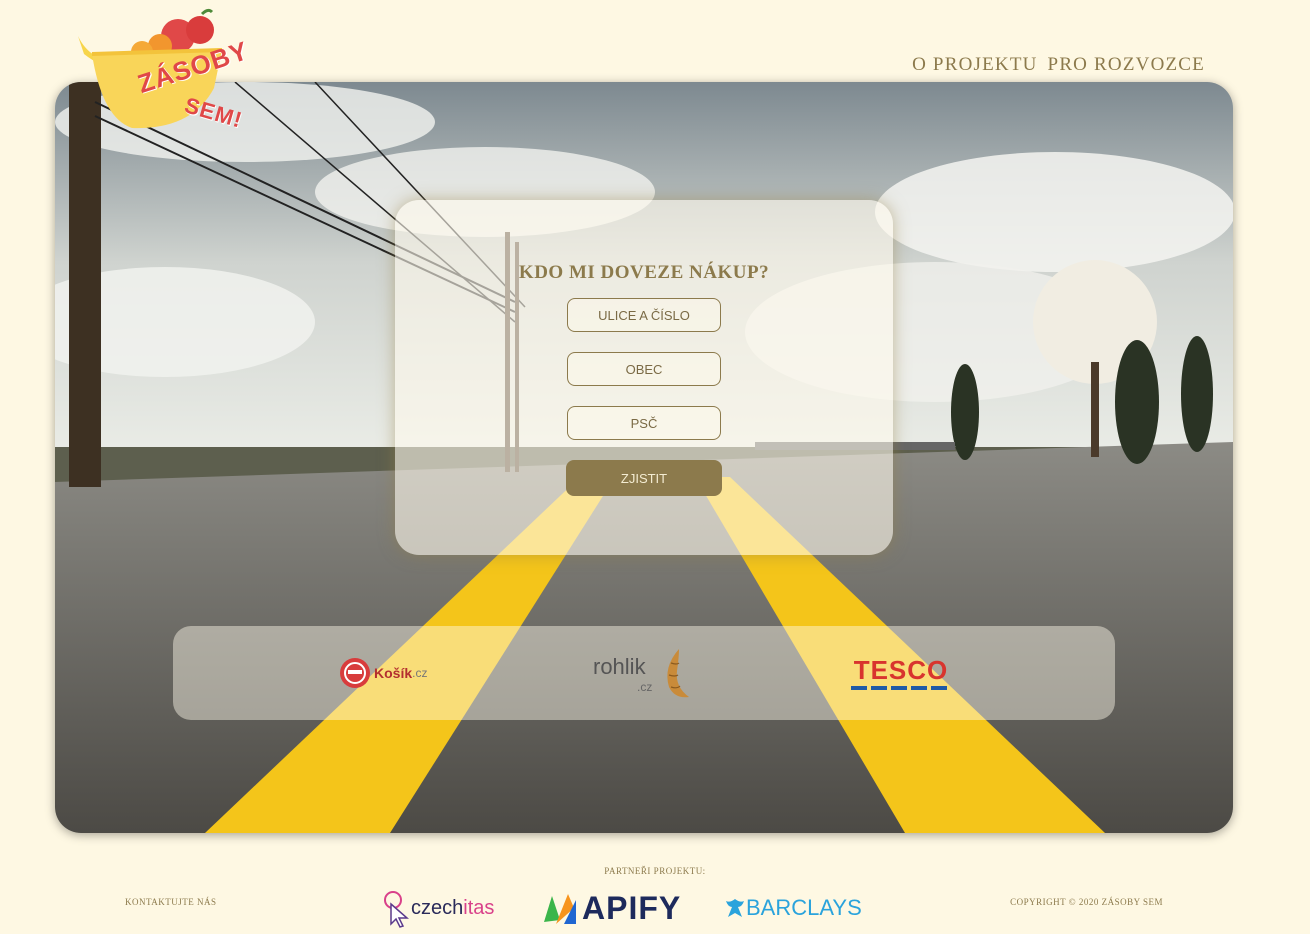 The width and height of the screenshot is (1310, 934). I want to click on apify-name: APIFY, so click(632, 907).